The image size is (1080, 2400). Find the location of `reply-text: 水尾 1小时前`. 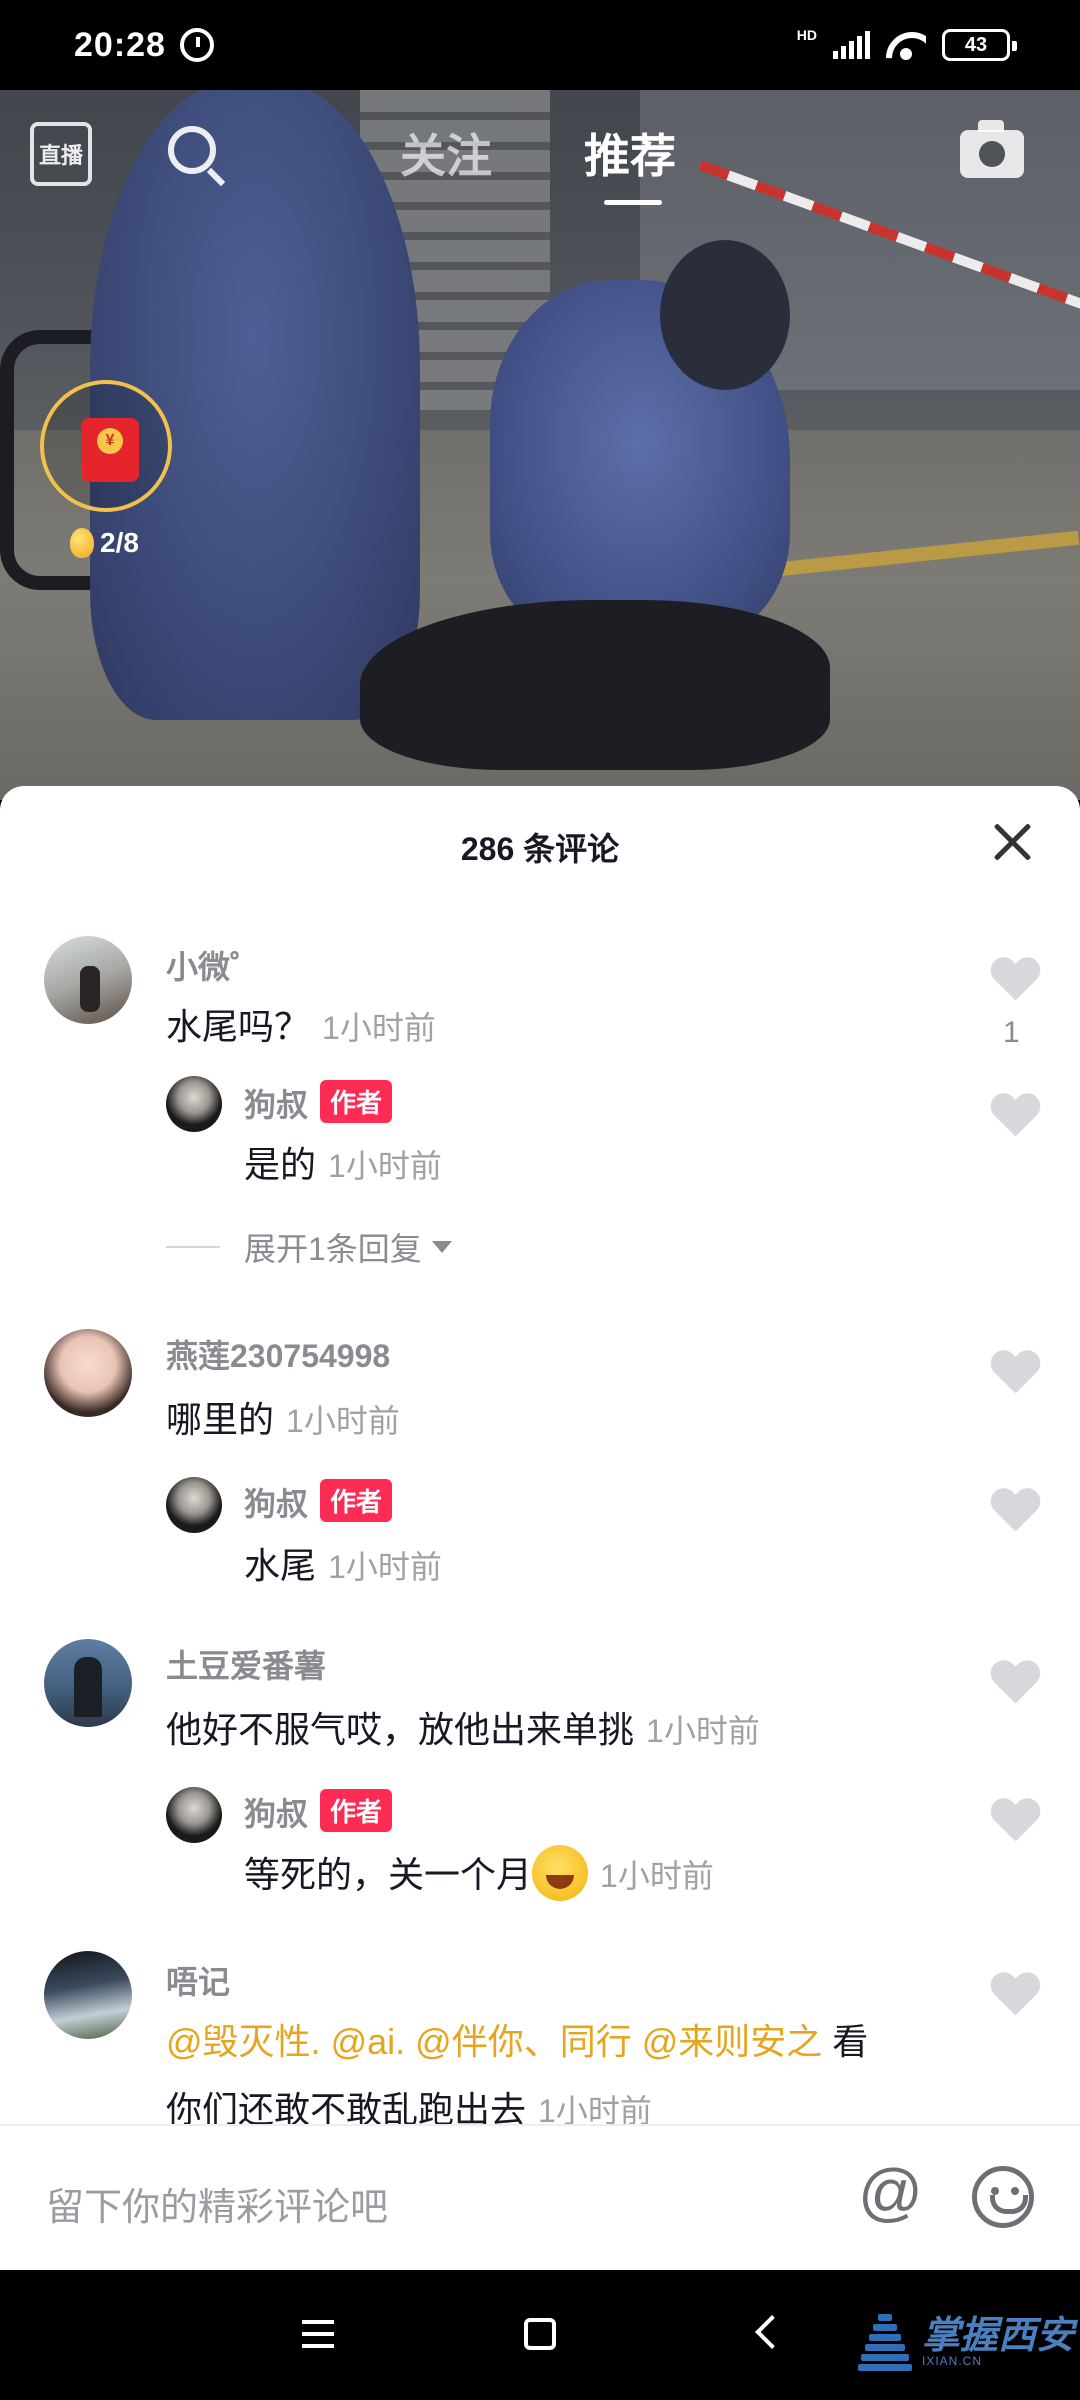

reply-text: 水尾 1小时前 is located at coordinates (343, 1563).